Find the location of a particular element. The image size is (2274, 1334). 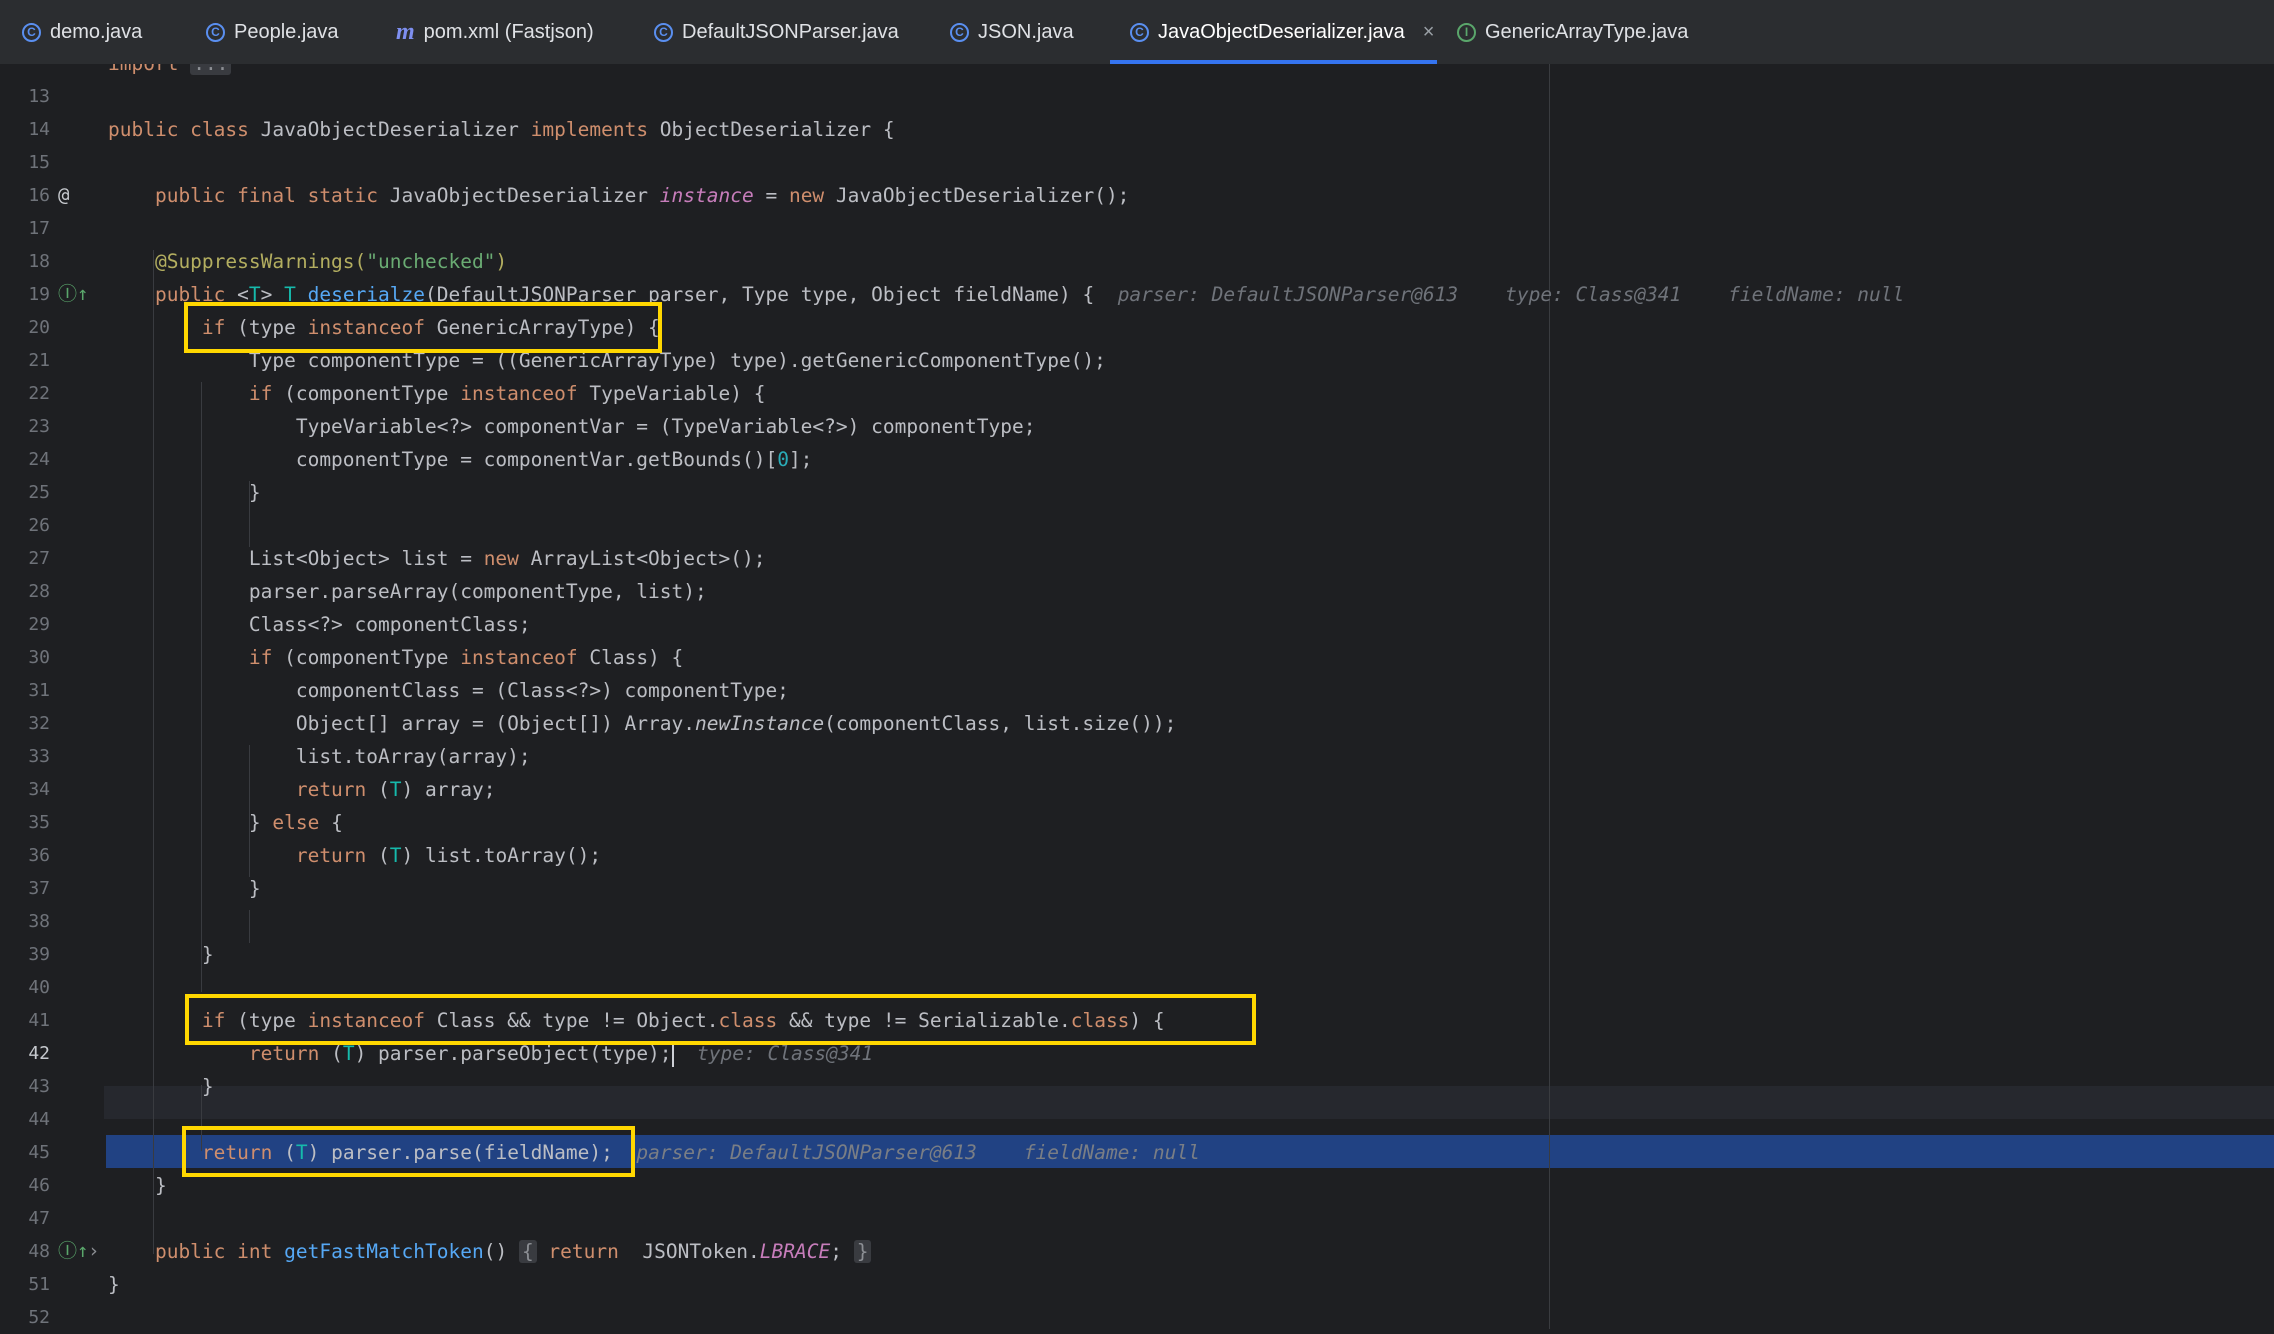

line-number: 30 is located at coordinates (39, 657).